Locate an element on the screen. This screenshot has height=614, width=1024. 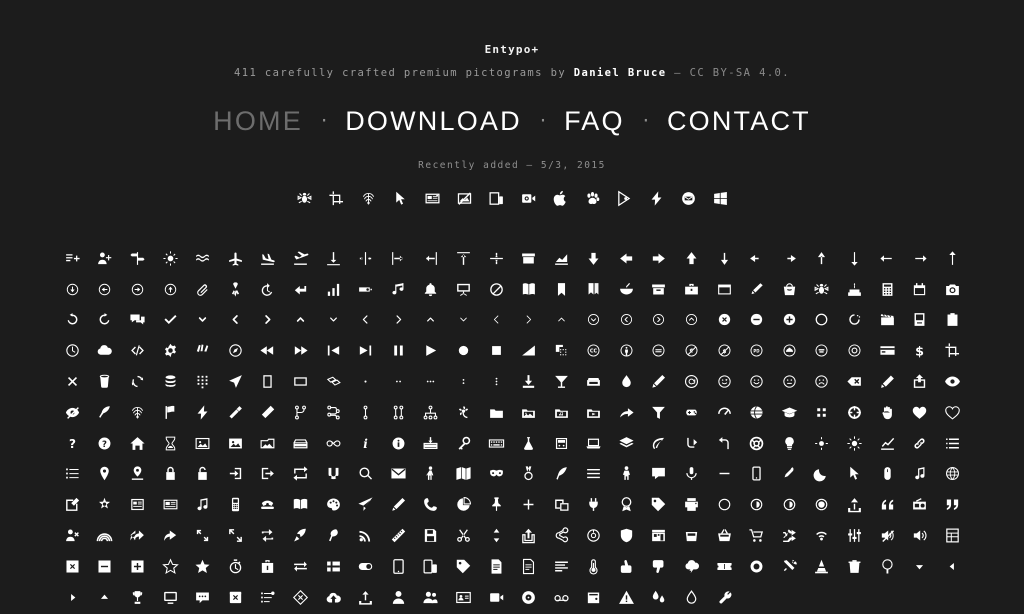
keyboard-icon is located at coordinates (496, 443).